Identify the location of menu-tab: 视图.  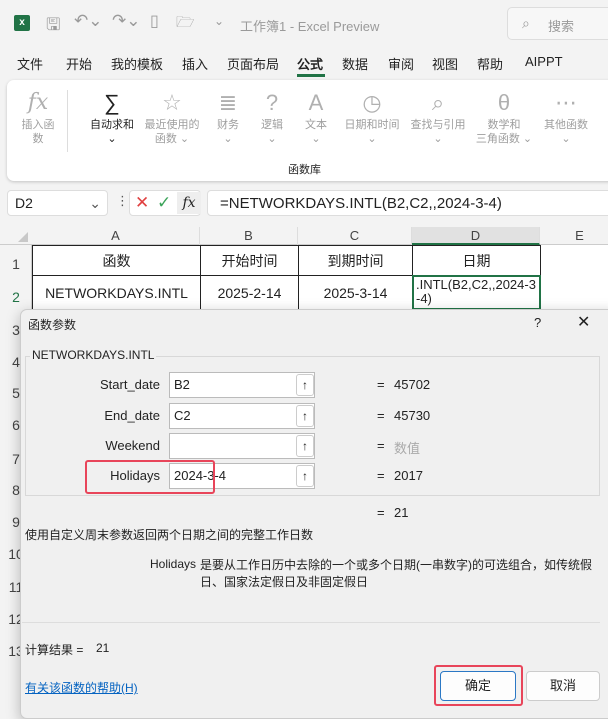
(445, 63).